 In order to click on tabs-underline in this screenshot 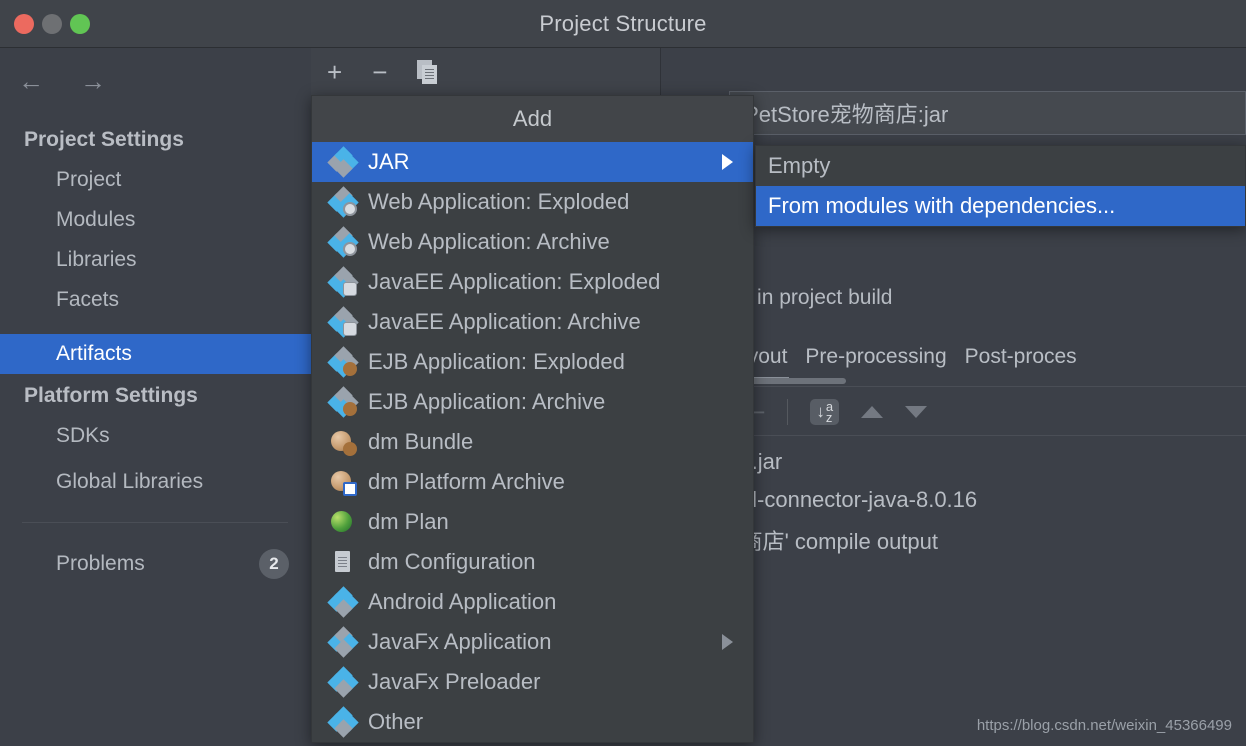, I will do `click(973, 386)`.